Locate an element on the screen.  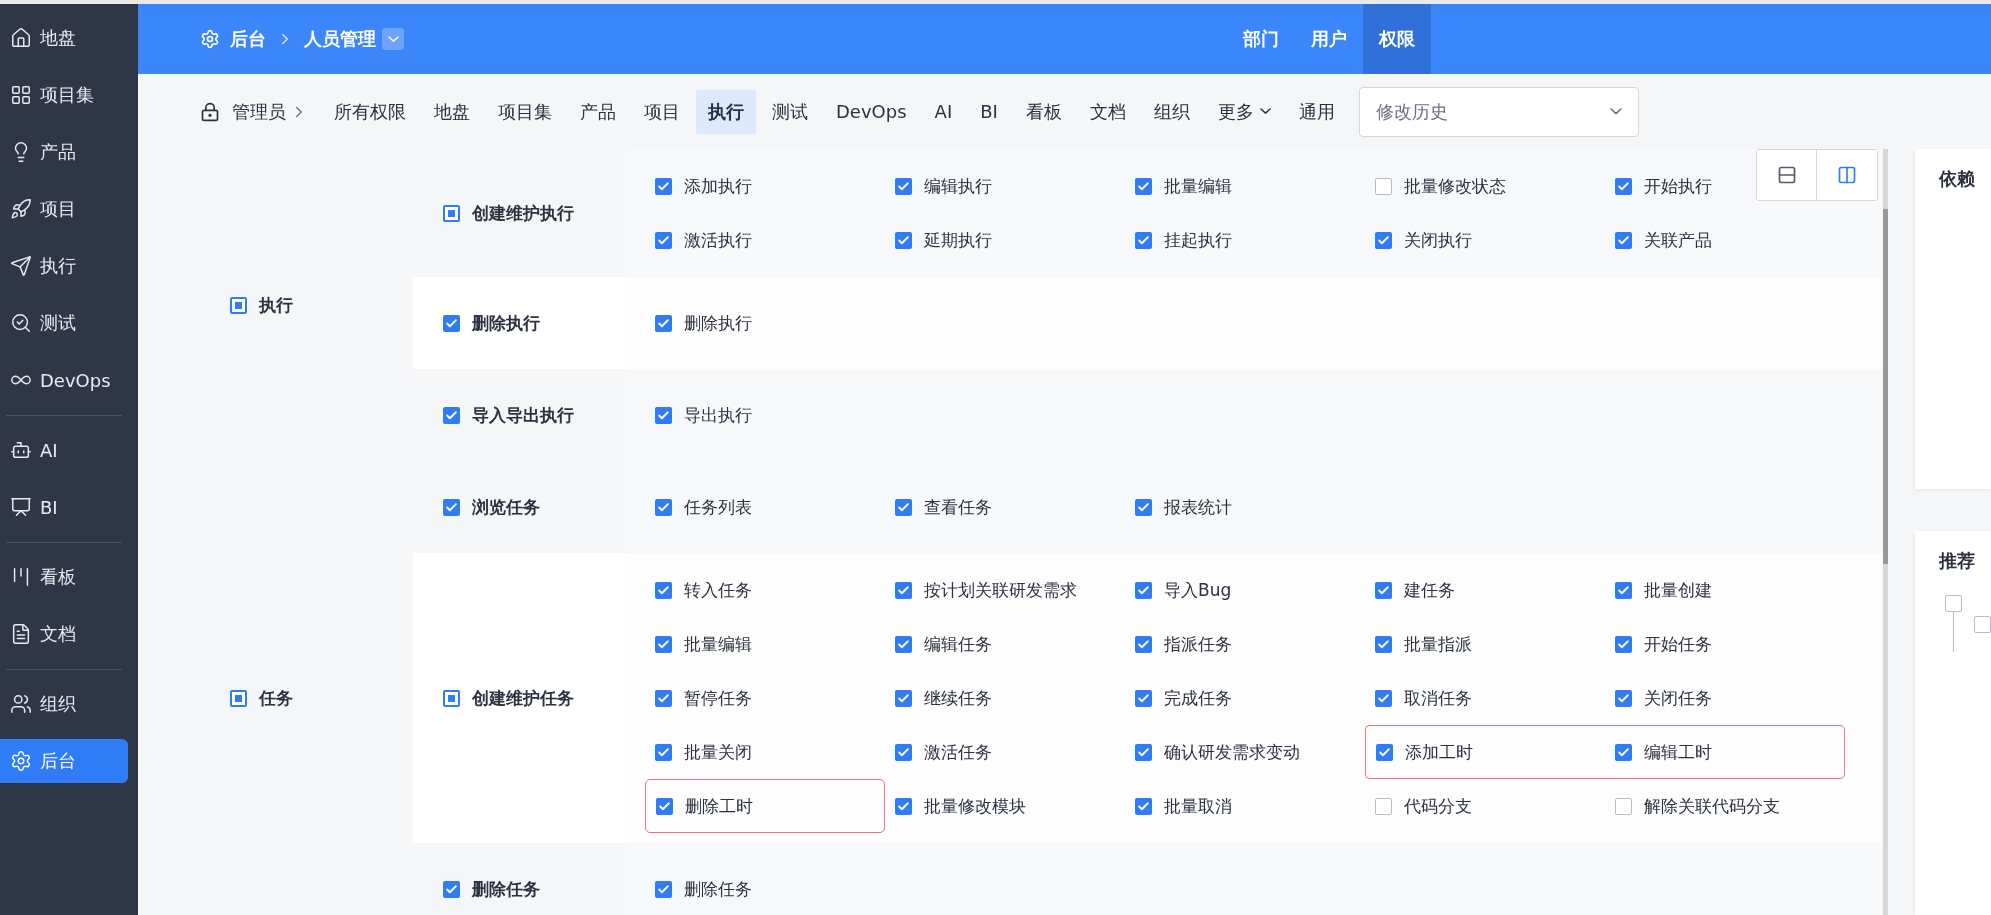
tab: 文档 is located at coordinates (1107, 111).